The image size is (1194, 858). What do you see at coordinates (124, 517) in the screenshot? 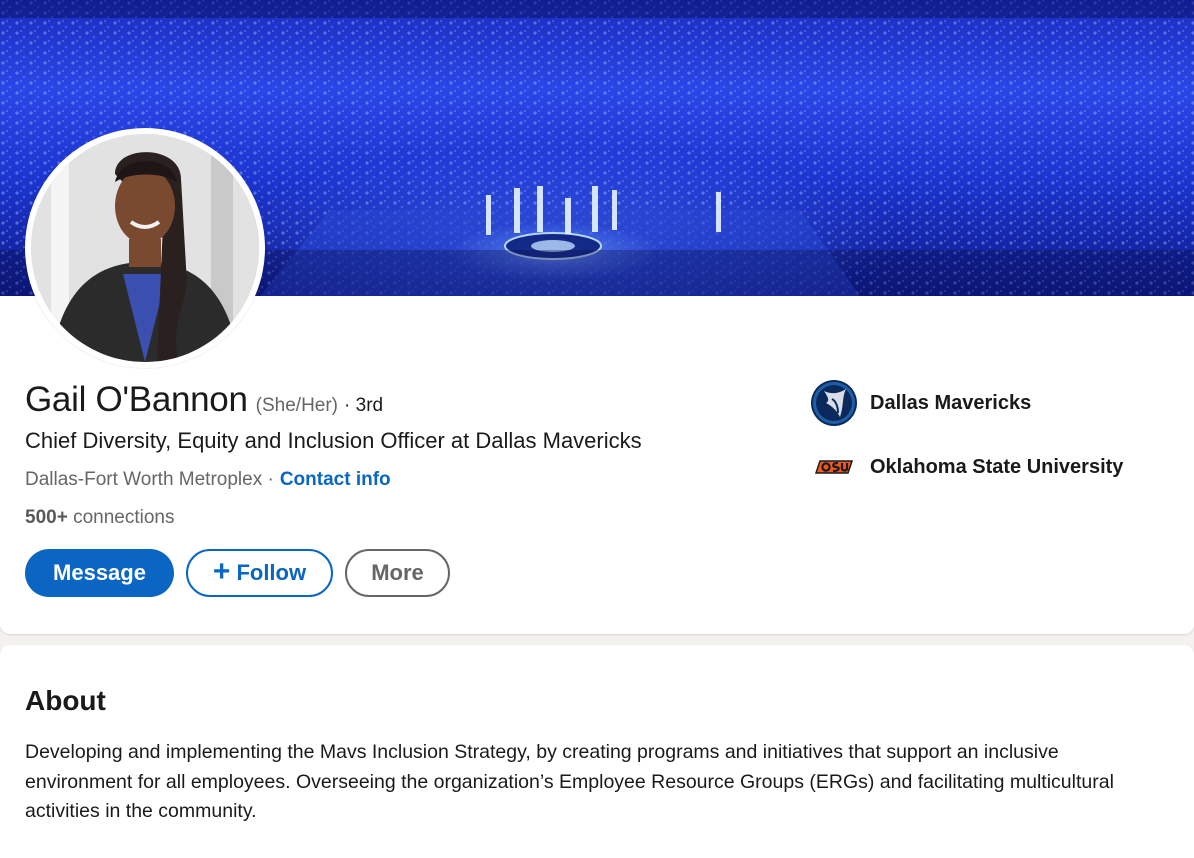
I see `connections-label: connections` at bounding box center [124, 517].